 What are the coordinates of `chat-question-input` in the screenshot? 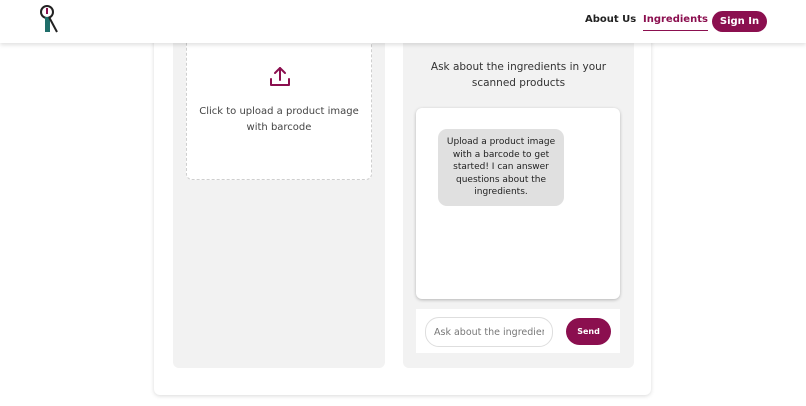 It's located at (489, 332).